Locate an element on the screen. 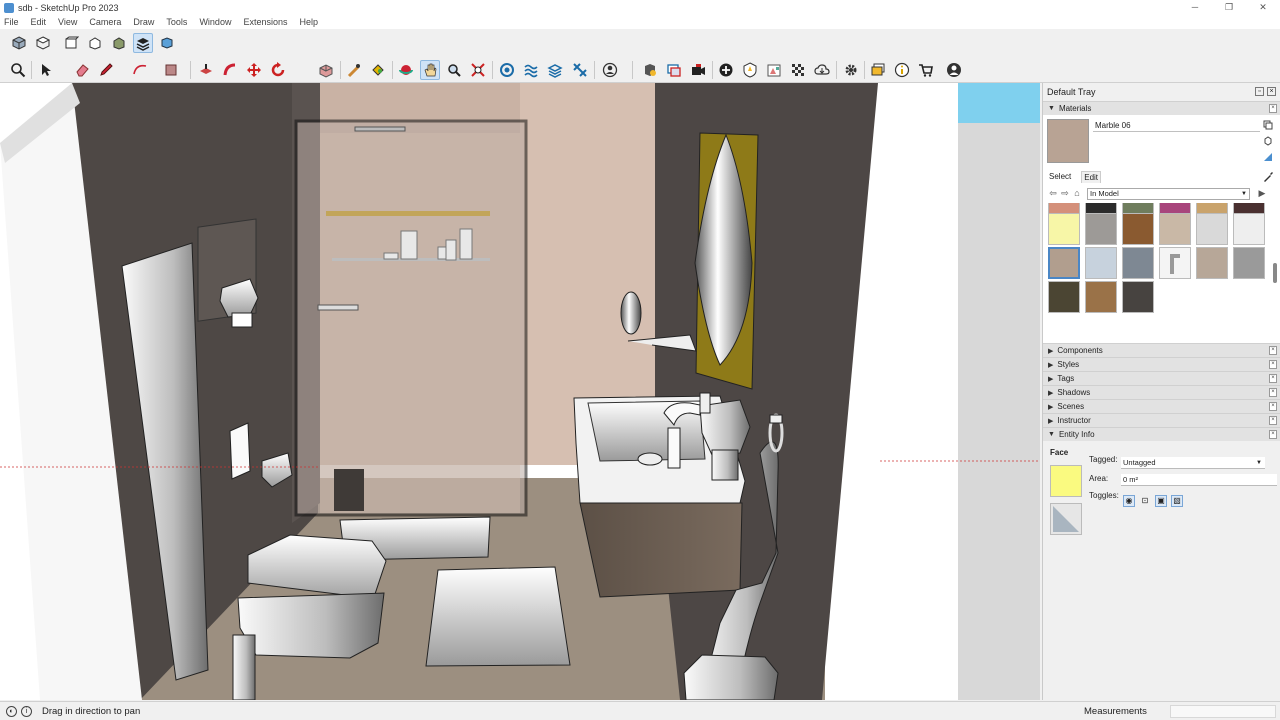  move-icon is located at coordinates (254, 70).